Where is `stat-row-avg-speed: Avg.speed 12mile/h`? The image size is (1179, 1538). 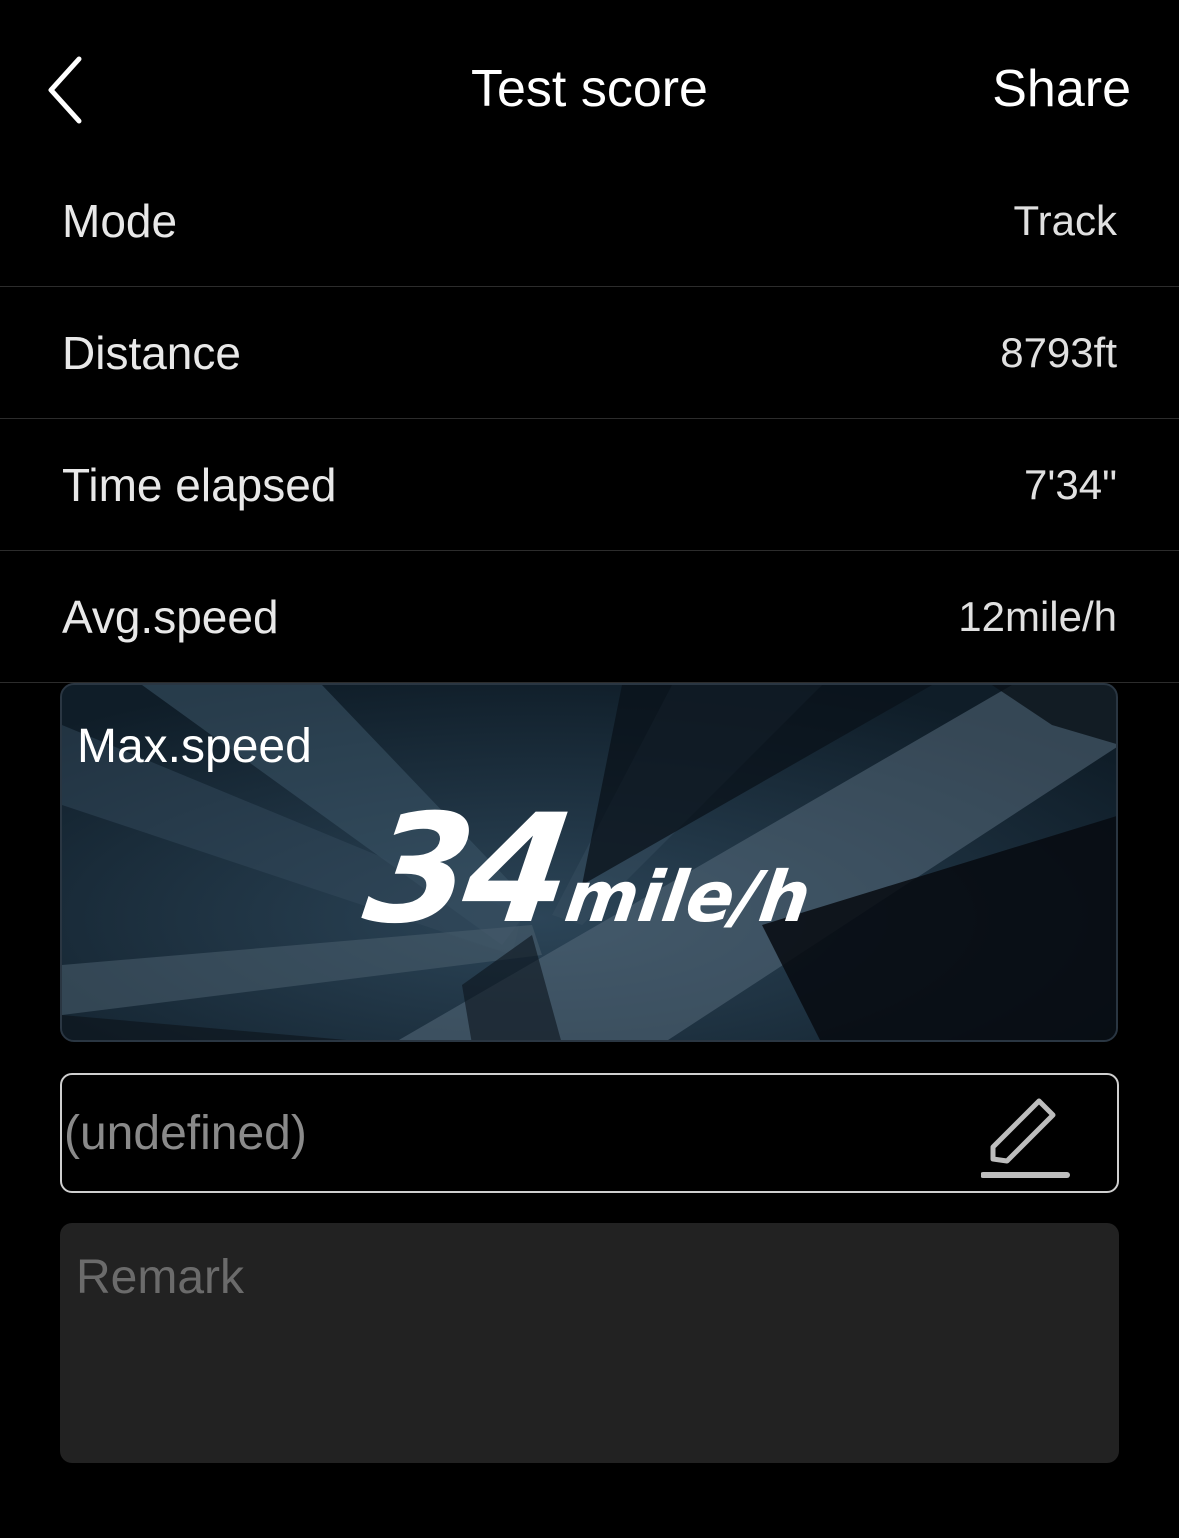
stat-row-avg-speed: Avg.speed 12mile/h is located at coordinates (589, 617).